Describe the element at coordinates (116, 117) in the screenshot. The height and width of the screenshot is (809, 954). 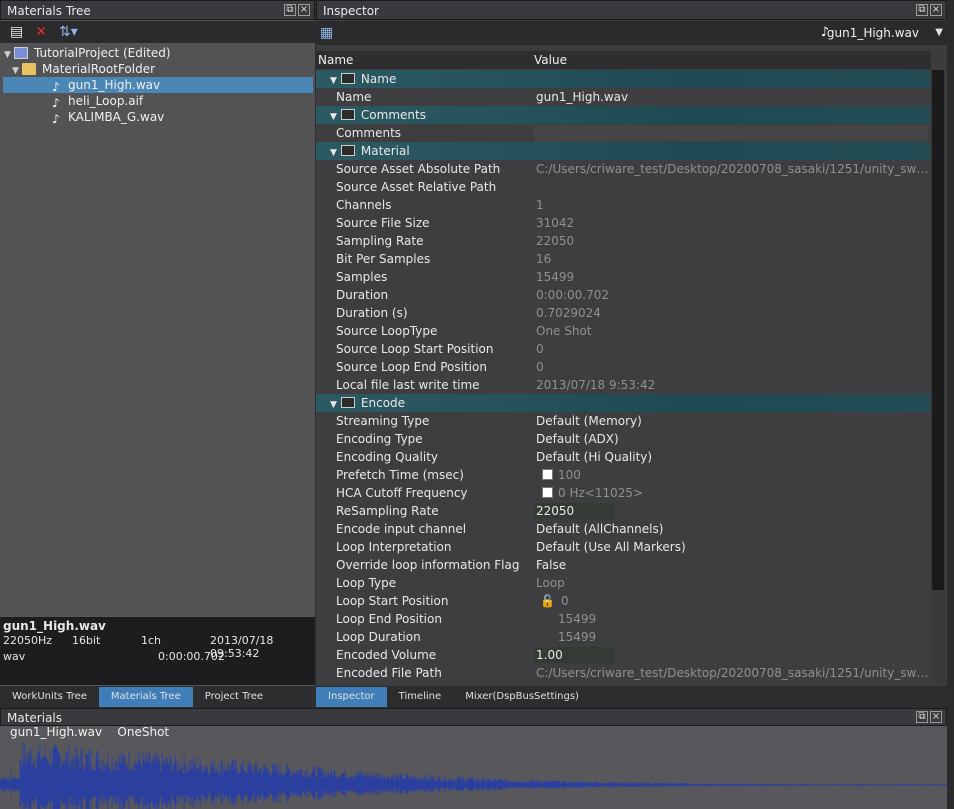
I see `tree-item-label: KALIMBA_G.wav` at that location.